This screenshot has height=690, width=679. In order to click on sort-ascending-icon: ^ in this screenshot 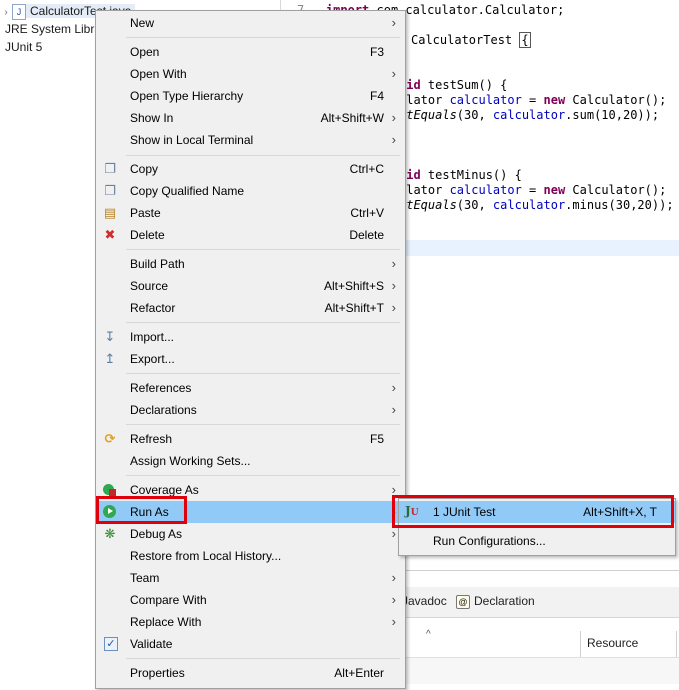, I will do `click(428, 634)`.